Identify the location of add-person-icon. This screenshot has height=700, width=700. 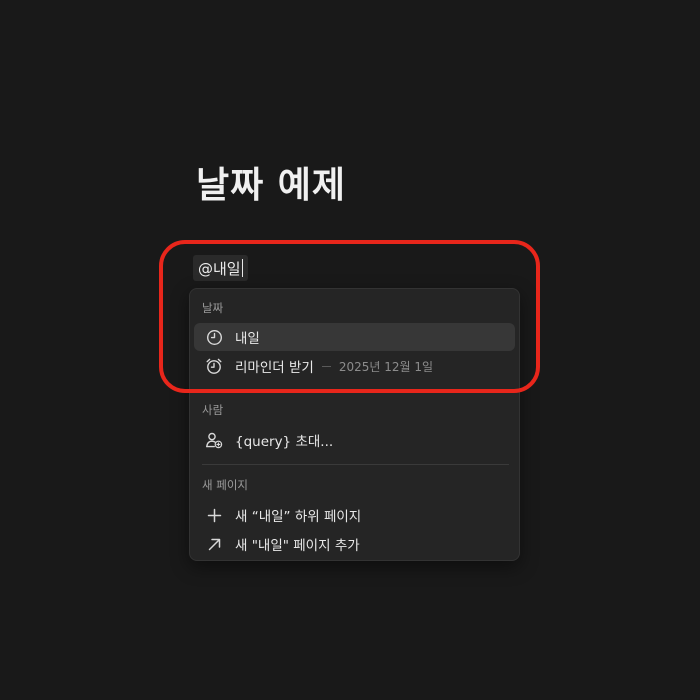
(214, 440).